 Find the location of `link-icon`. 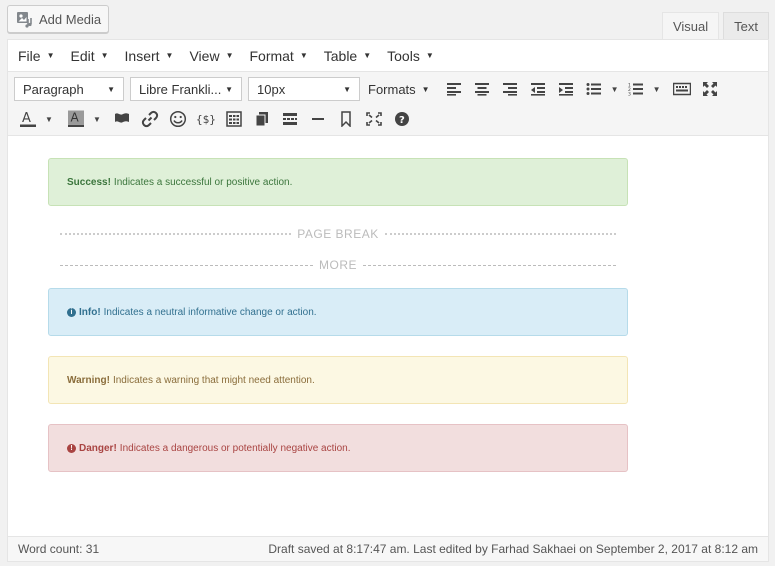

link-icon is located at coordinates (150, 119).